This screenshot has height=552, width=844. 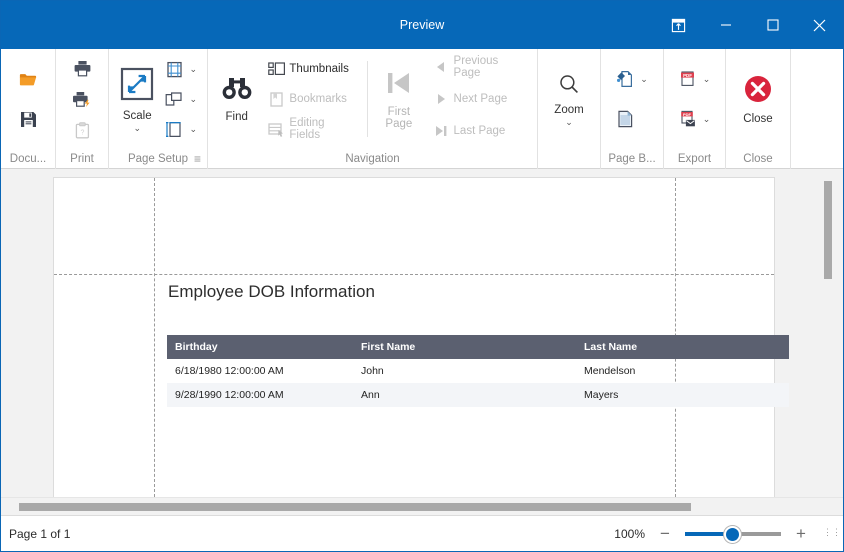 I want to click on cell-birthday: 9/28/1990 12:00:00 AM, so click(x=260, y=395).